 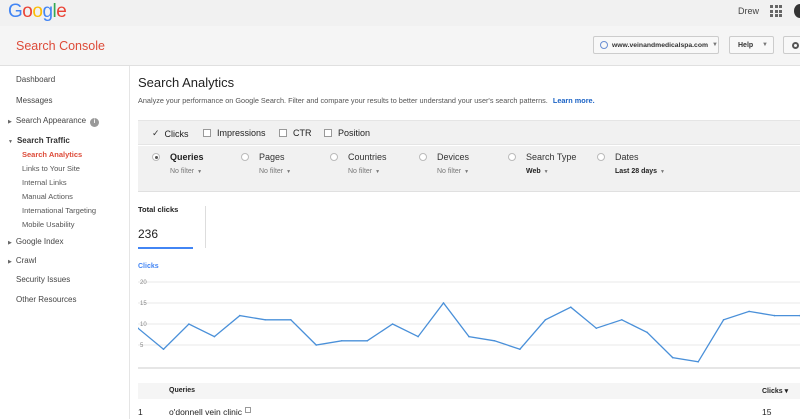 I want to click on clicks-series-line, so click(x=469, y=332).